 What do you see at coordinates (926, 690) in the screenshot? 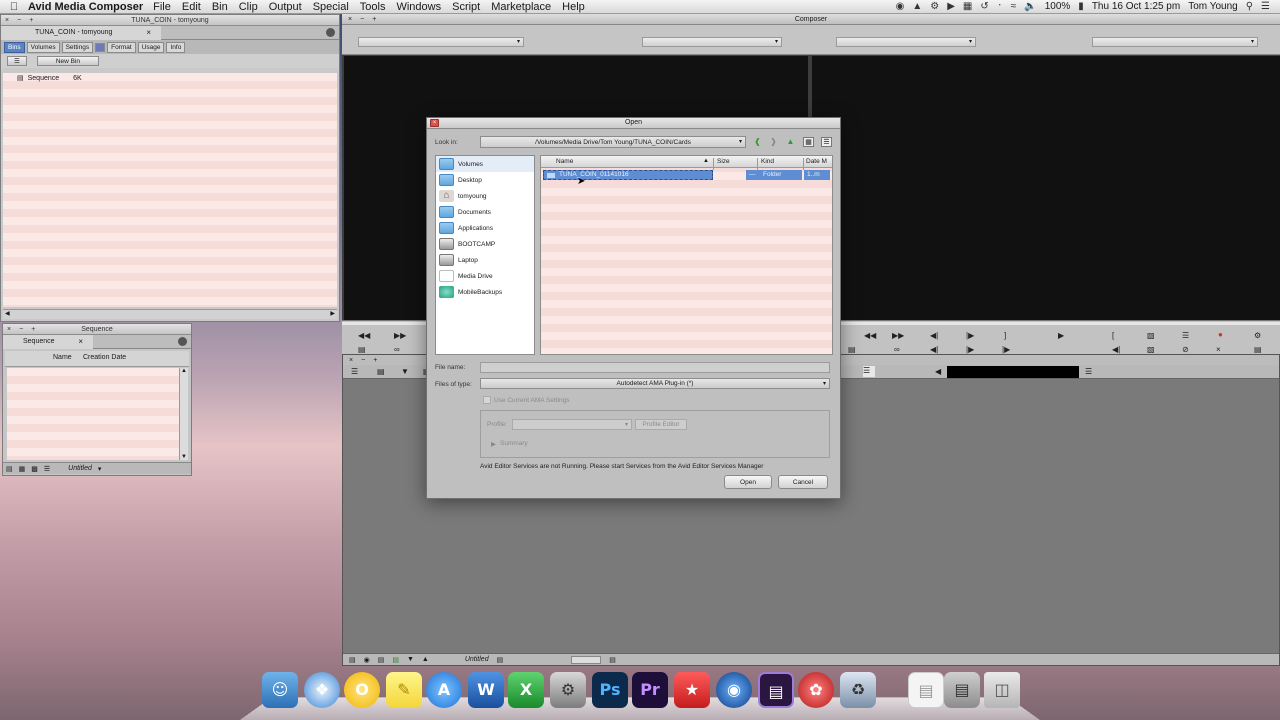
I see `document-icon: ▤` at bounding box center [926, 690].